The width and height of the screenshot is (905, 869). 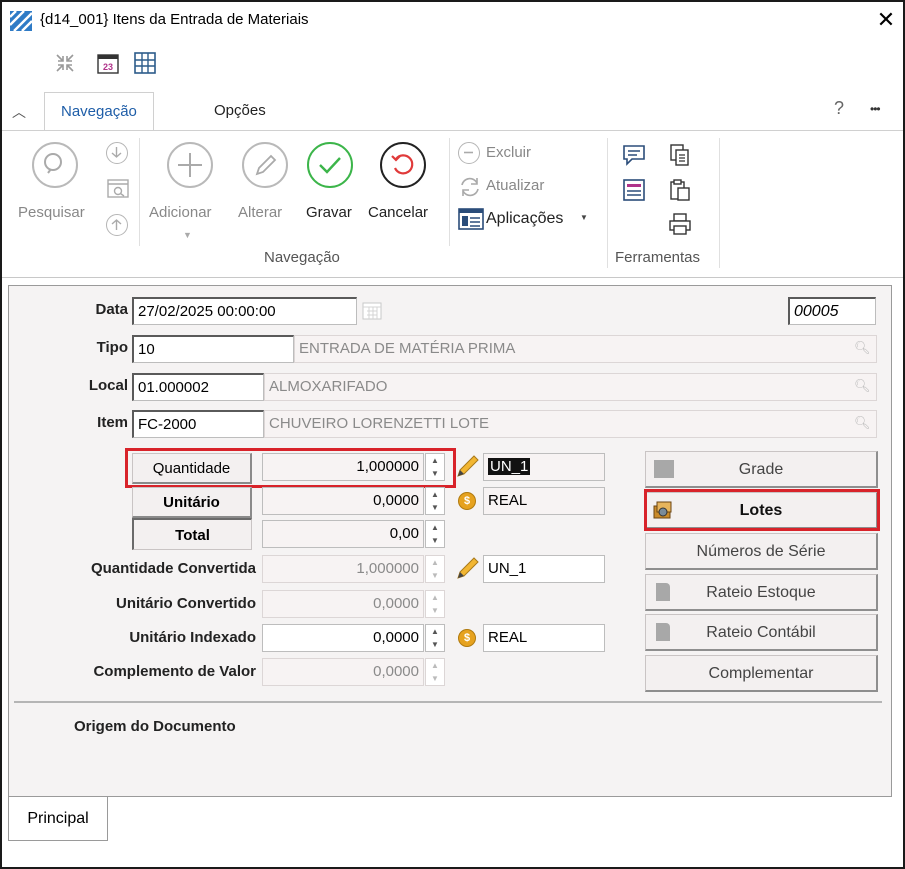 What do you see at coordinates (343, 672) in the screenshot?
I see `value-complement-field: 0,0000` at bounding box center [343, 672].